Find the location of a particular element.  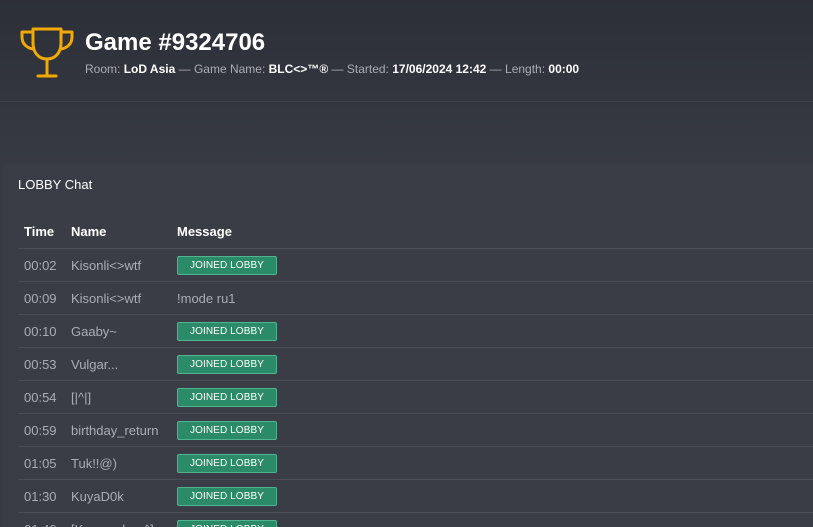

table-row: 01:40[Kampuchea^] JOINED LOBBY is located at coordinates (415, 519).